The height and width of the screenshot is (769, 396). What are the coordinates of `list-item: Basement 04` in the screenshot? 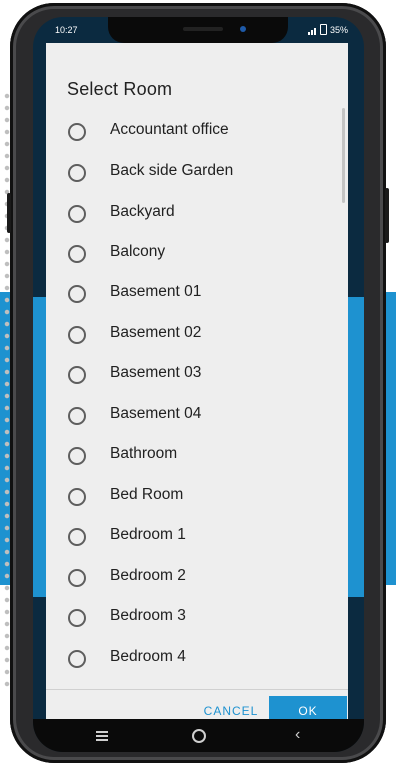 It's located at (197, 415).